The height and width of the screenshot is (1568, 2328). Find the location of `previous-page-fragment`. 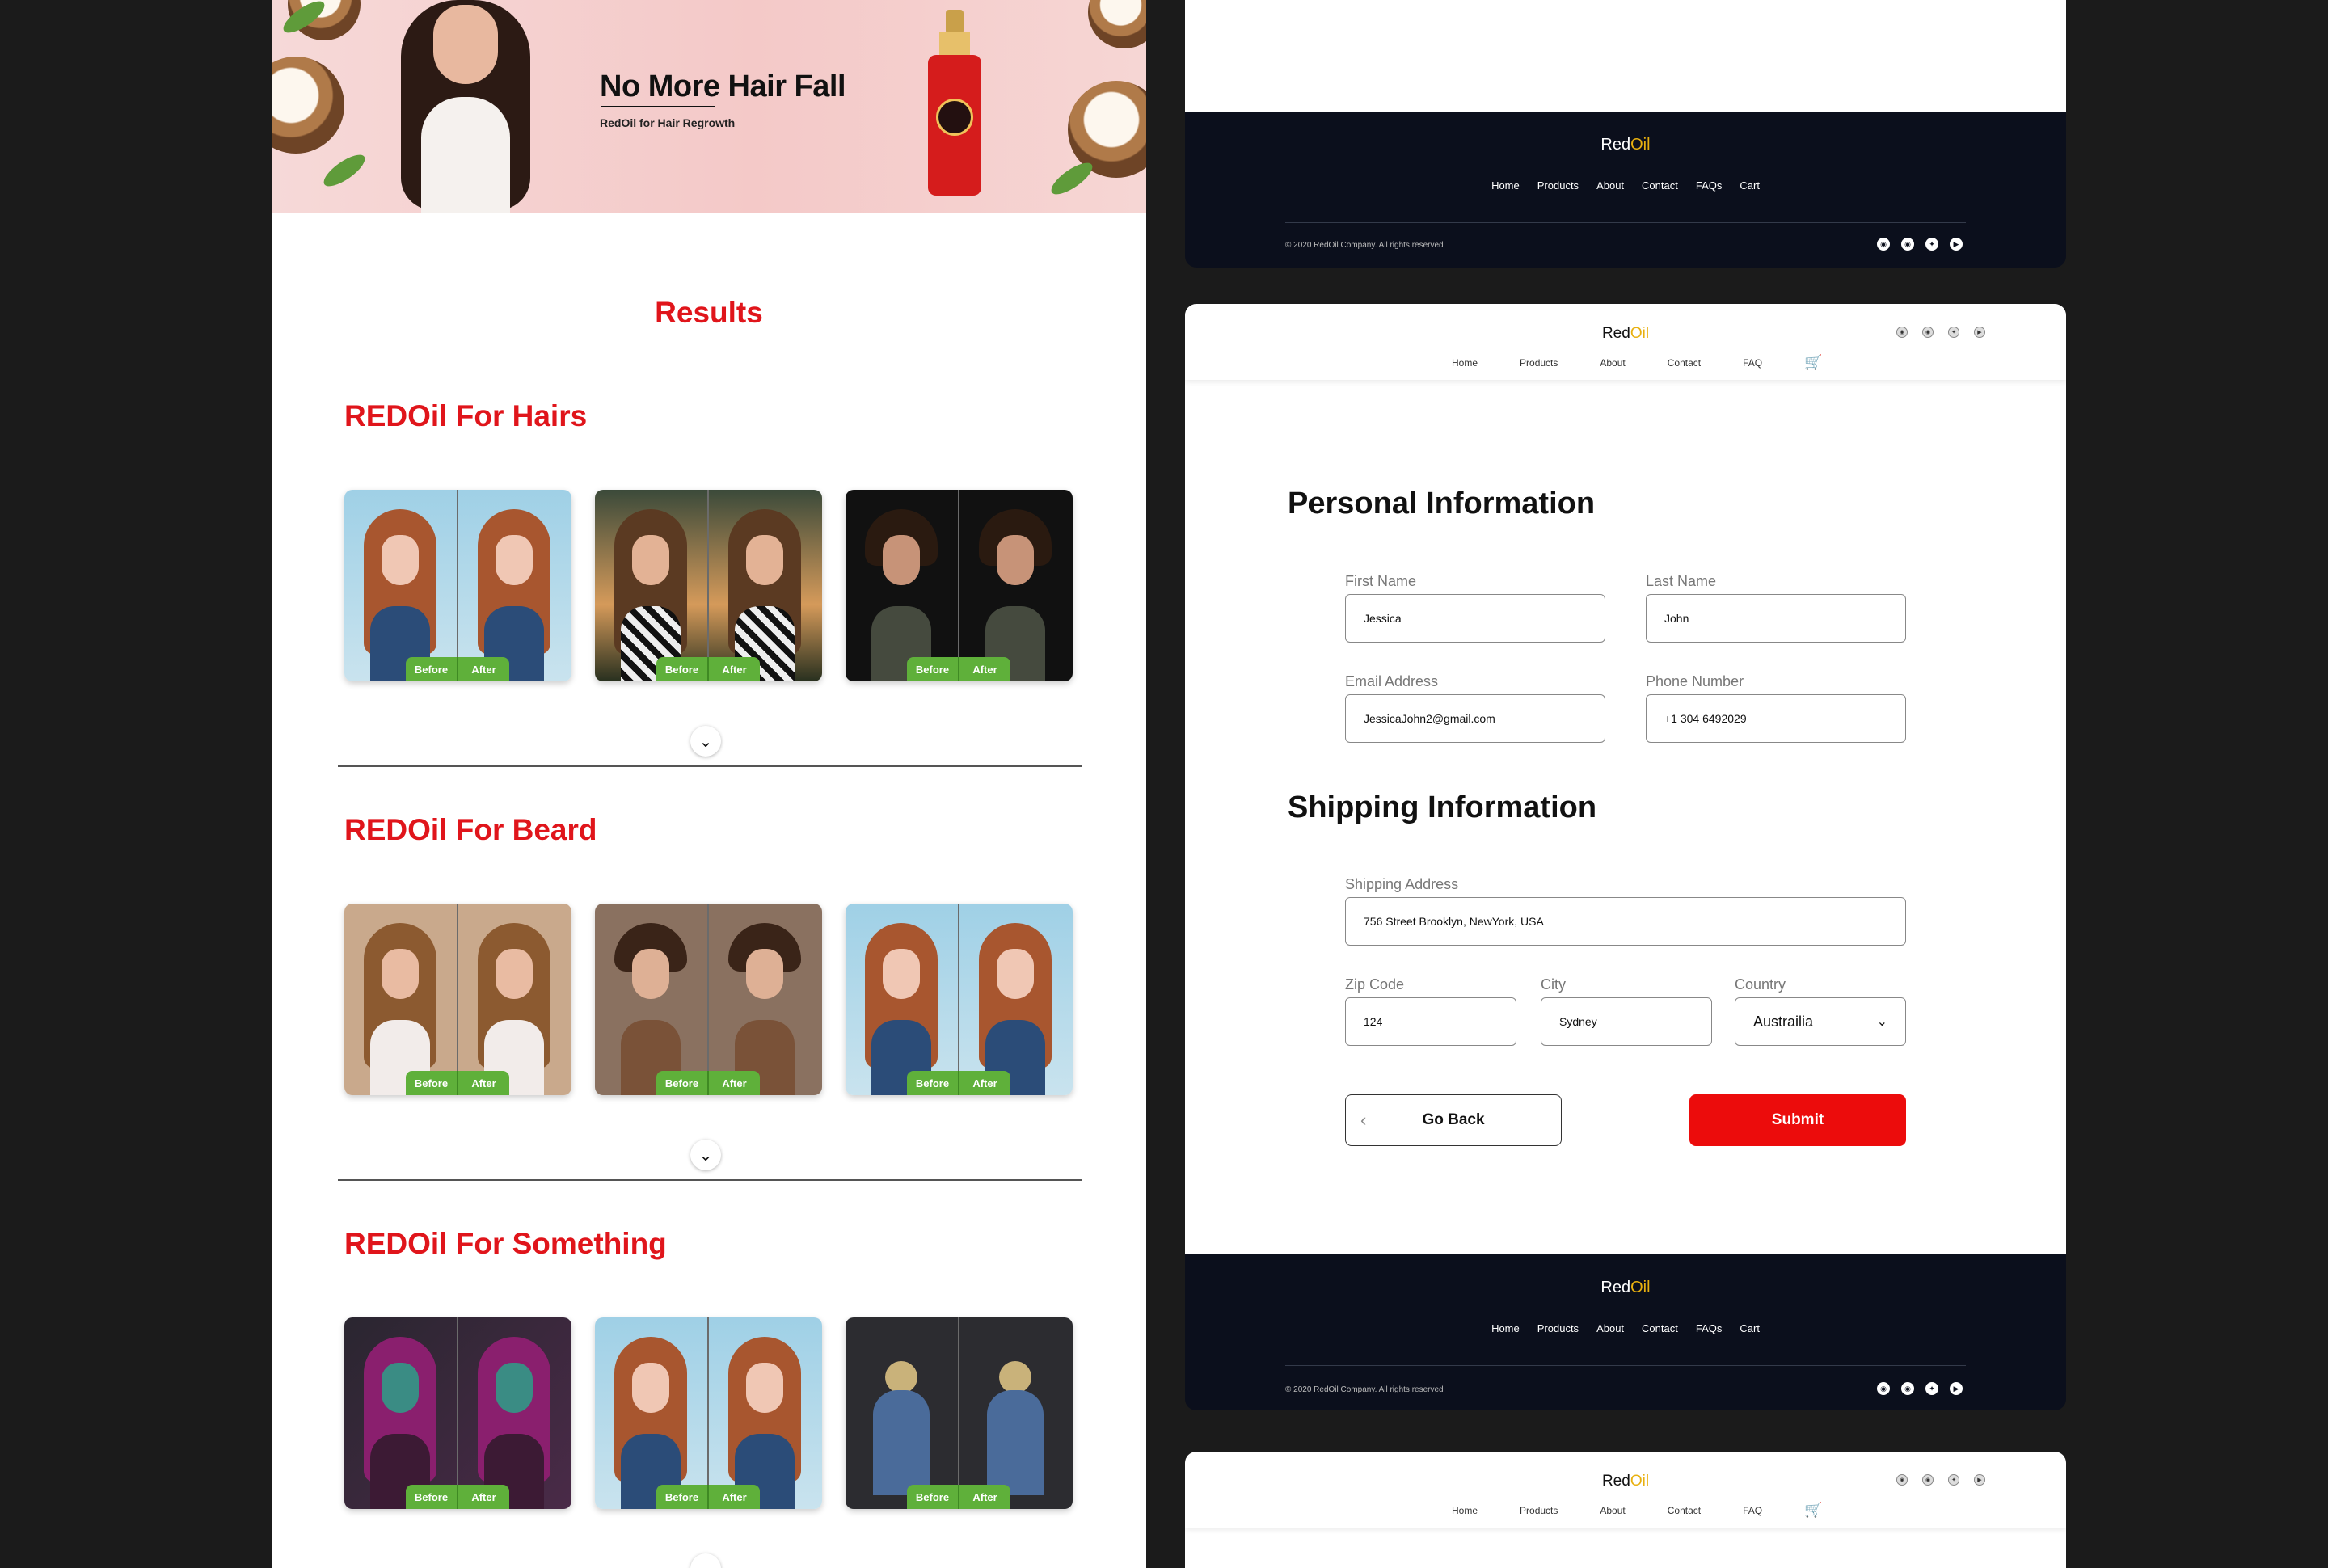

previous-page-fragment is located at coordinates (1625, 56).